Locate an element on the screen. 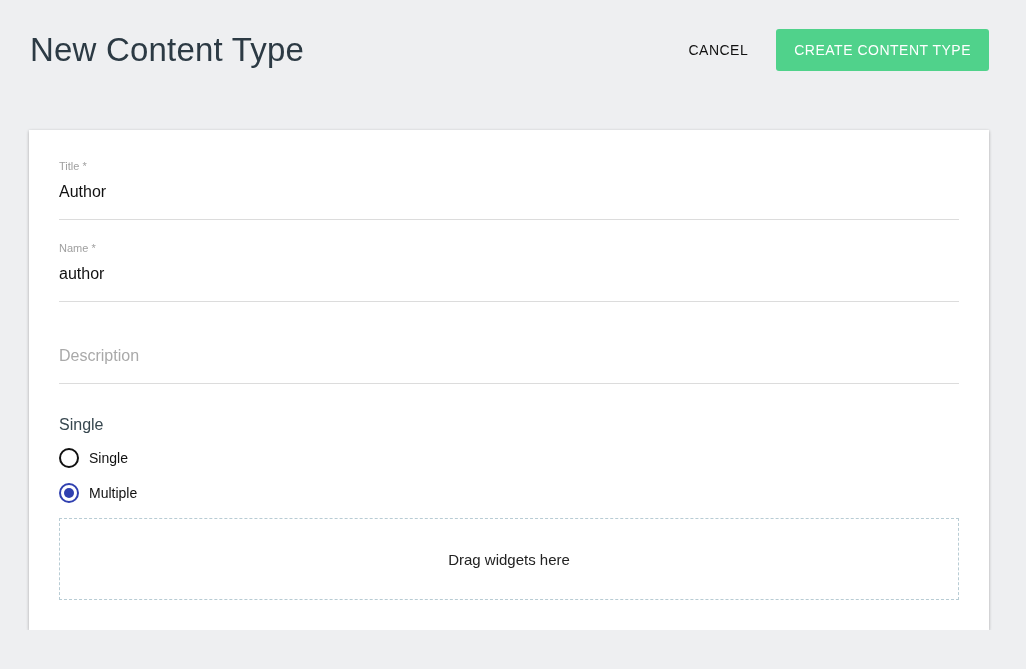  input-field: Author is located at coordinates (509, 188).